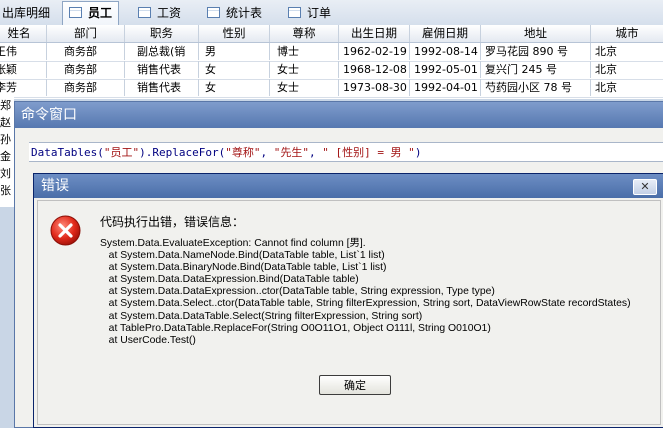 This screenshot has height=428, width=663. What do you see at coordinates (536, 87) in the screenshot?
I see `table-cell: 芍药园小区 78 号` at bounding box center [536, 87].